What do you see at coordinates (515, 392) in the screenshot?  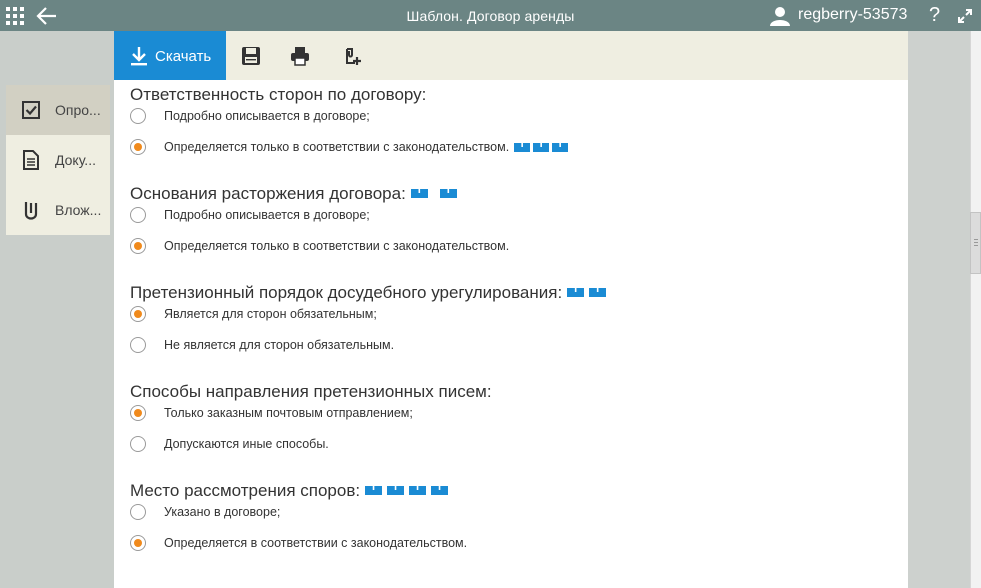 I see `question-title: Способы направления претензионных писем:` at bounding box center [515, 392].